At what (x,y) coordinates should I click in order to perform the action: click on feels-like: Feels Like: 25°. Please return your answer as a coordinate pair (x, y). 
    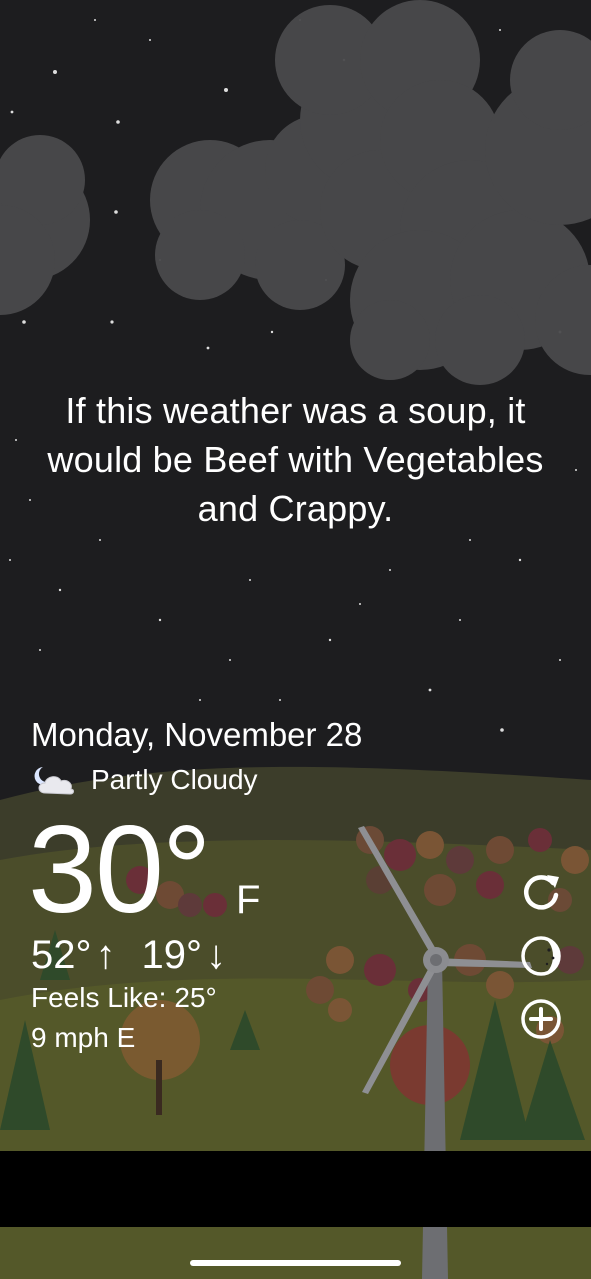
    Looking at the image, I should click on (124, 998).